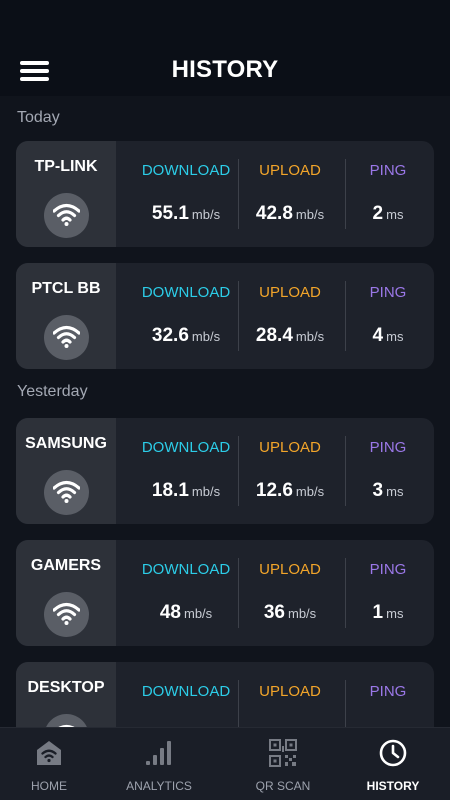  What do you see at coordinates (66, 687) in the screenshot?
I see `network-name: DESKTOP` at bounding box center [66, 687].